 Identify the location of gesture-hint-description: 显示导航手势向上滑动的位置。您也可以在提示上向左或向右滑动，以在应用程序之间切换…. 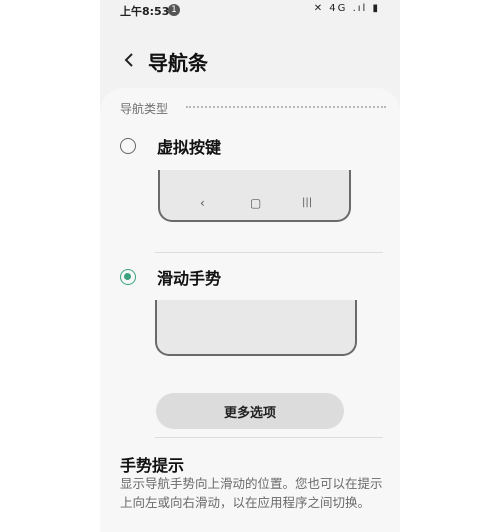
(251, 493).